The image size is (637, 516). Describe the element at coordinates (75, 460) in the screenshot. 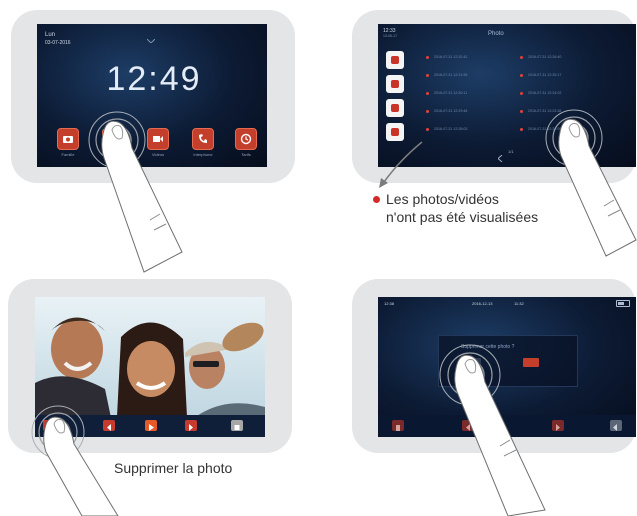

I see `tap-finger-delete` at that location.